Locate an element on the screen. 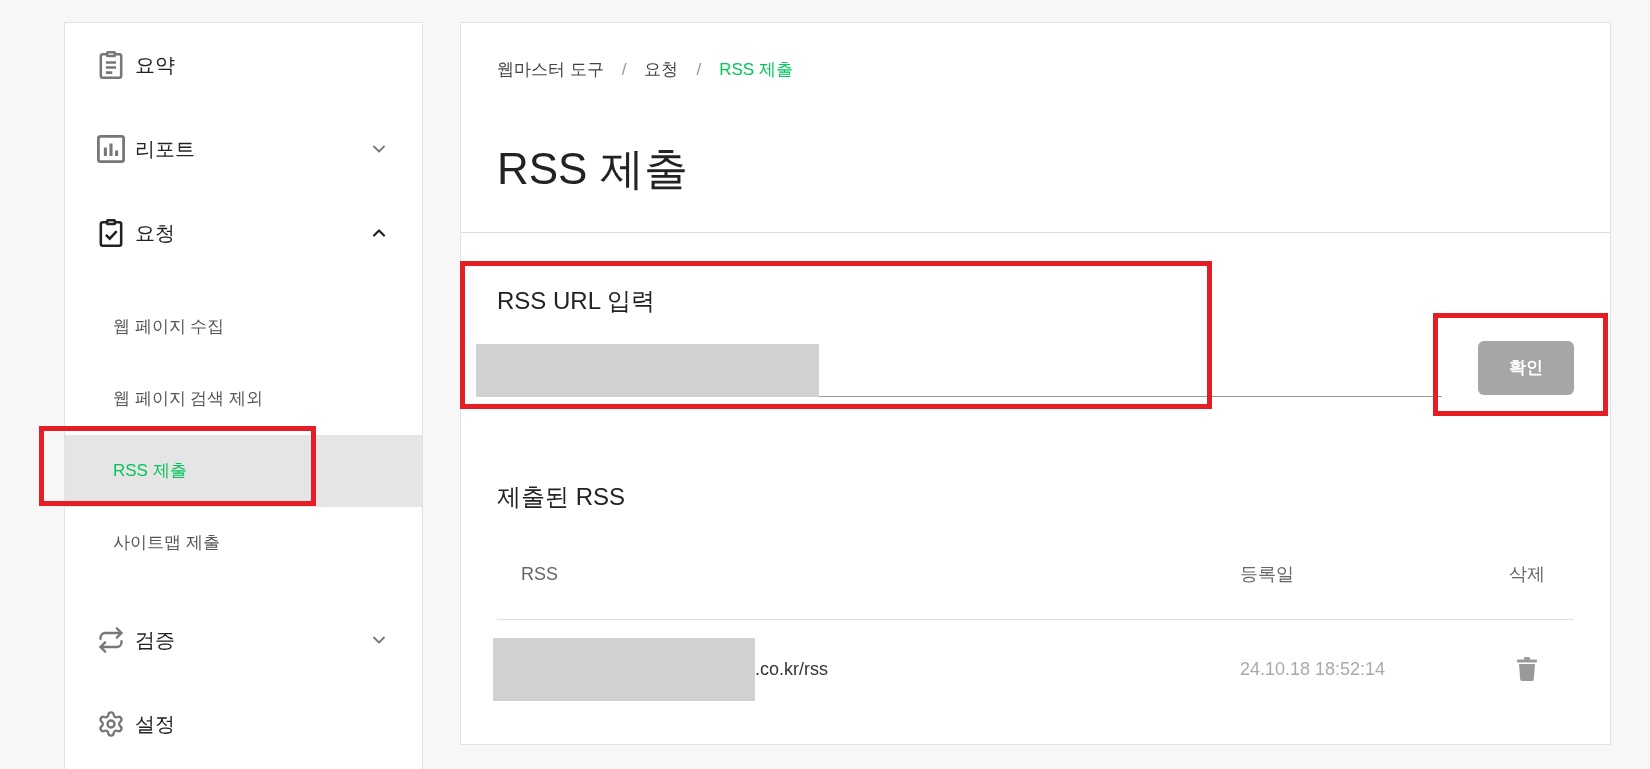 This screenshot has width=1650, height=769. repeat-arrows-icon is located at coordinates (111, 640).